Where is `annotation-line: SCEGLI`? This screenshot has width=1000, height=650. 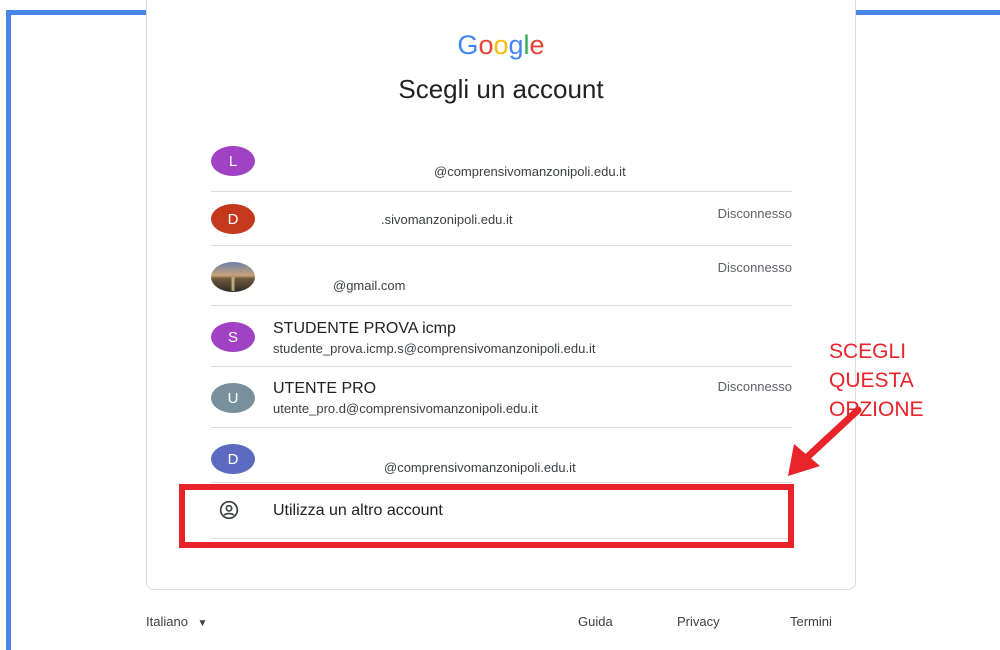 annotation-line: SCEGLI is located at coordinates (868, 351).